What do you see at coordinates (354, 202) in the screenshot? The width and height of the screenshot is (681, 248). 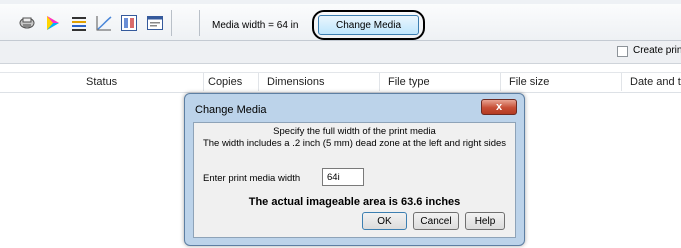 I see `actual-area-text: The actual imageable area is 63.6 inches` at bounding box center [354, 202].